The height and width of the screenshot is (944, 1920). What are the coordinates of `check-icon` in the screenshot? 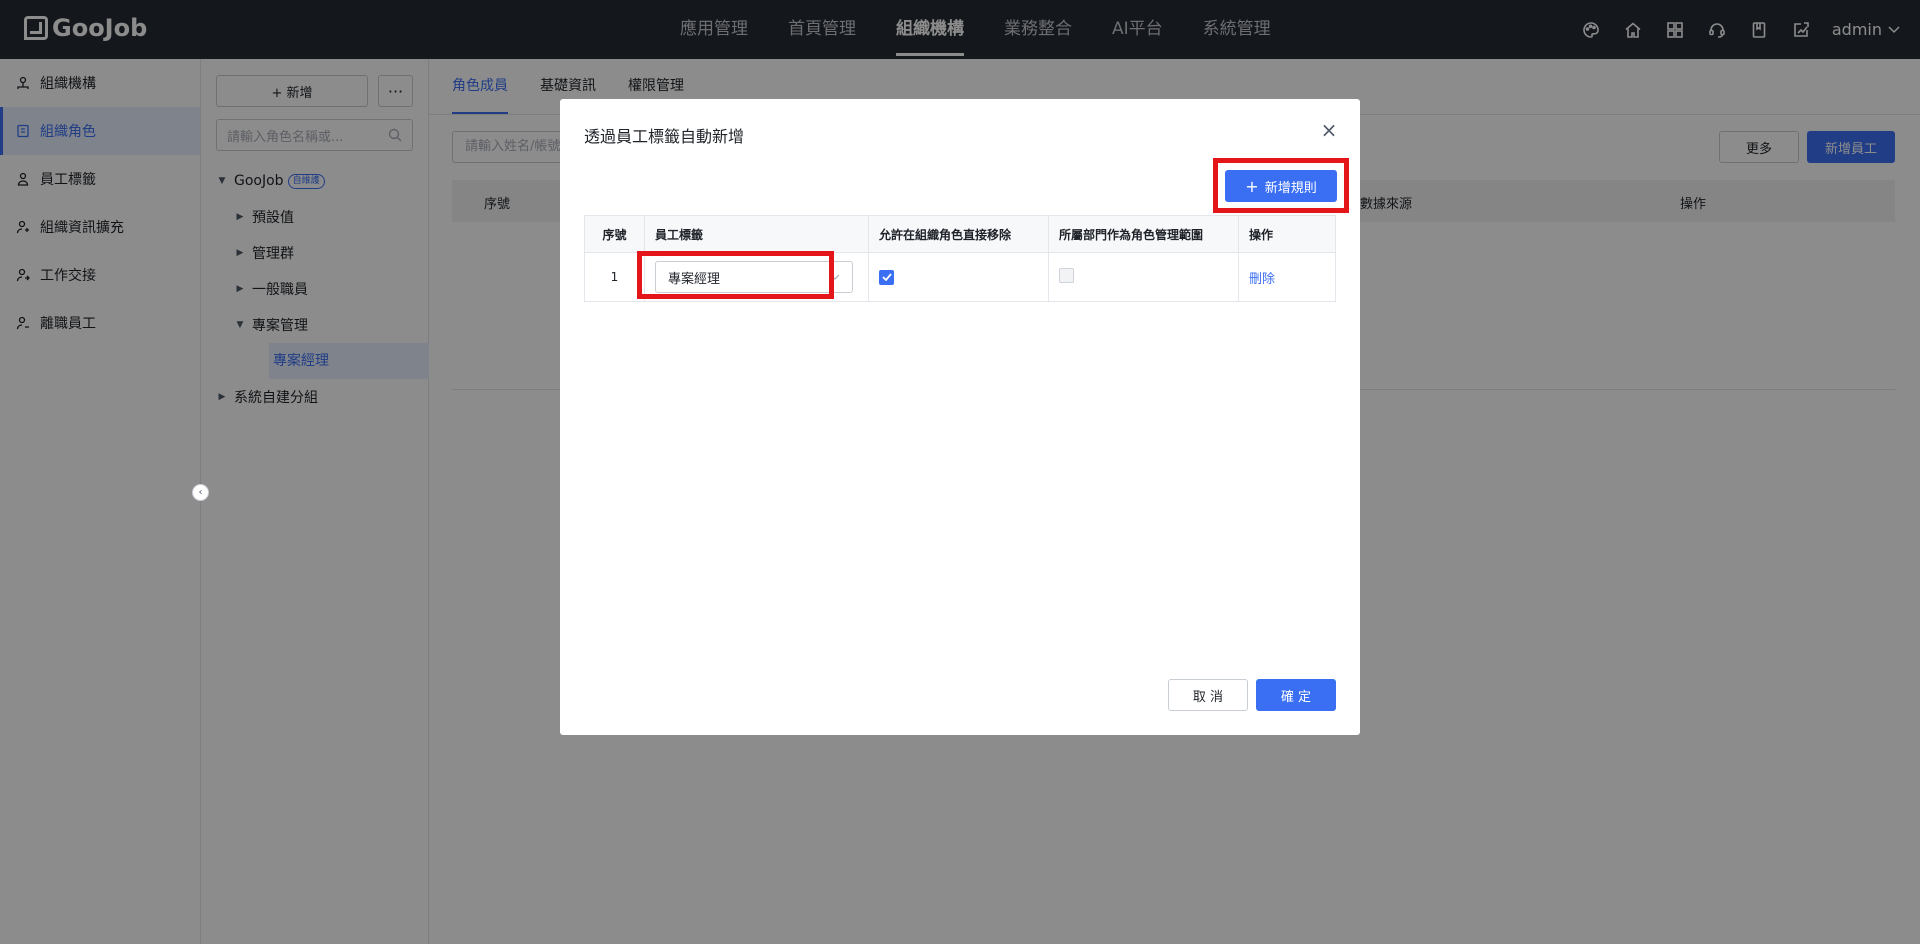 It's located at (886, 277).